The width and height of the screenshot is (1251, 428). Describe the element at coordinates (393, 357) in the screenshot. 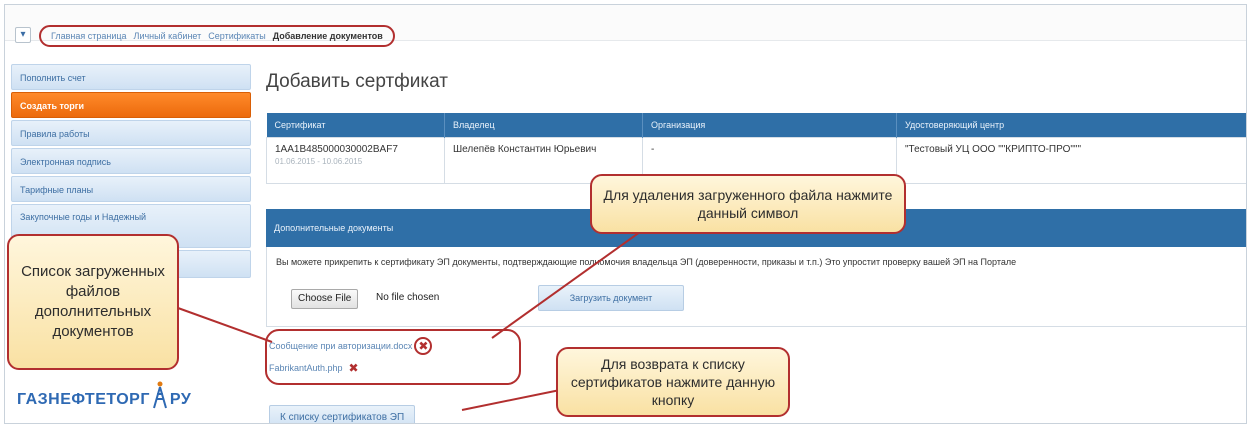

I see `files-highlight` at that location.